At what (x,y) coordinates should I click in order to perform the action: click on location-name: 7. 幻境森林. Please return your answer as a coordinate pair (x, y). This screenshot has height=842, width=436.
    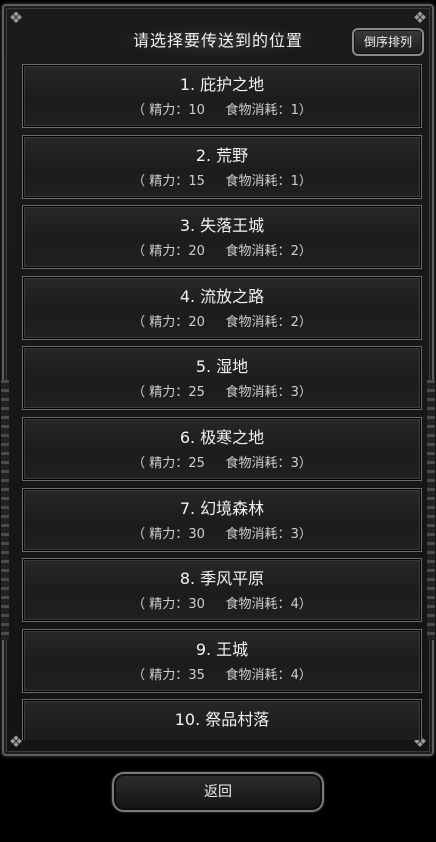
    Looking at the image, I should click on (222, 508).